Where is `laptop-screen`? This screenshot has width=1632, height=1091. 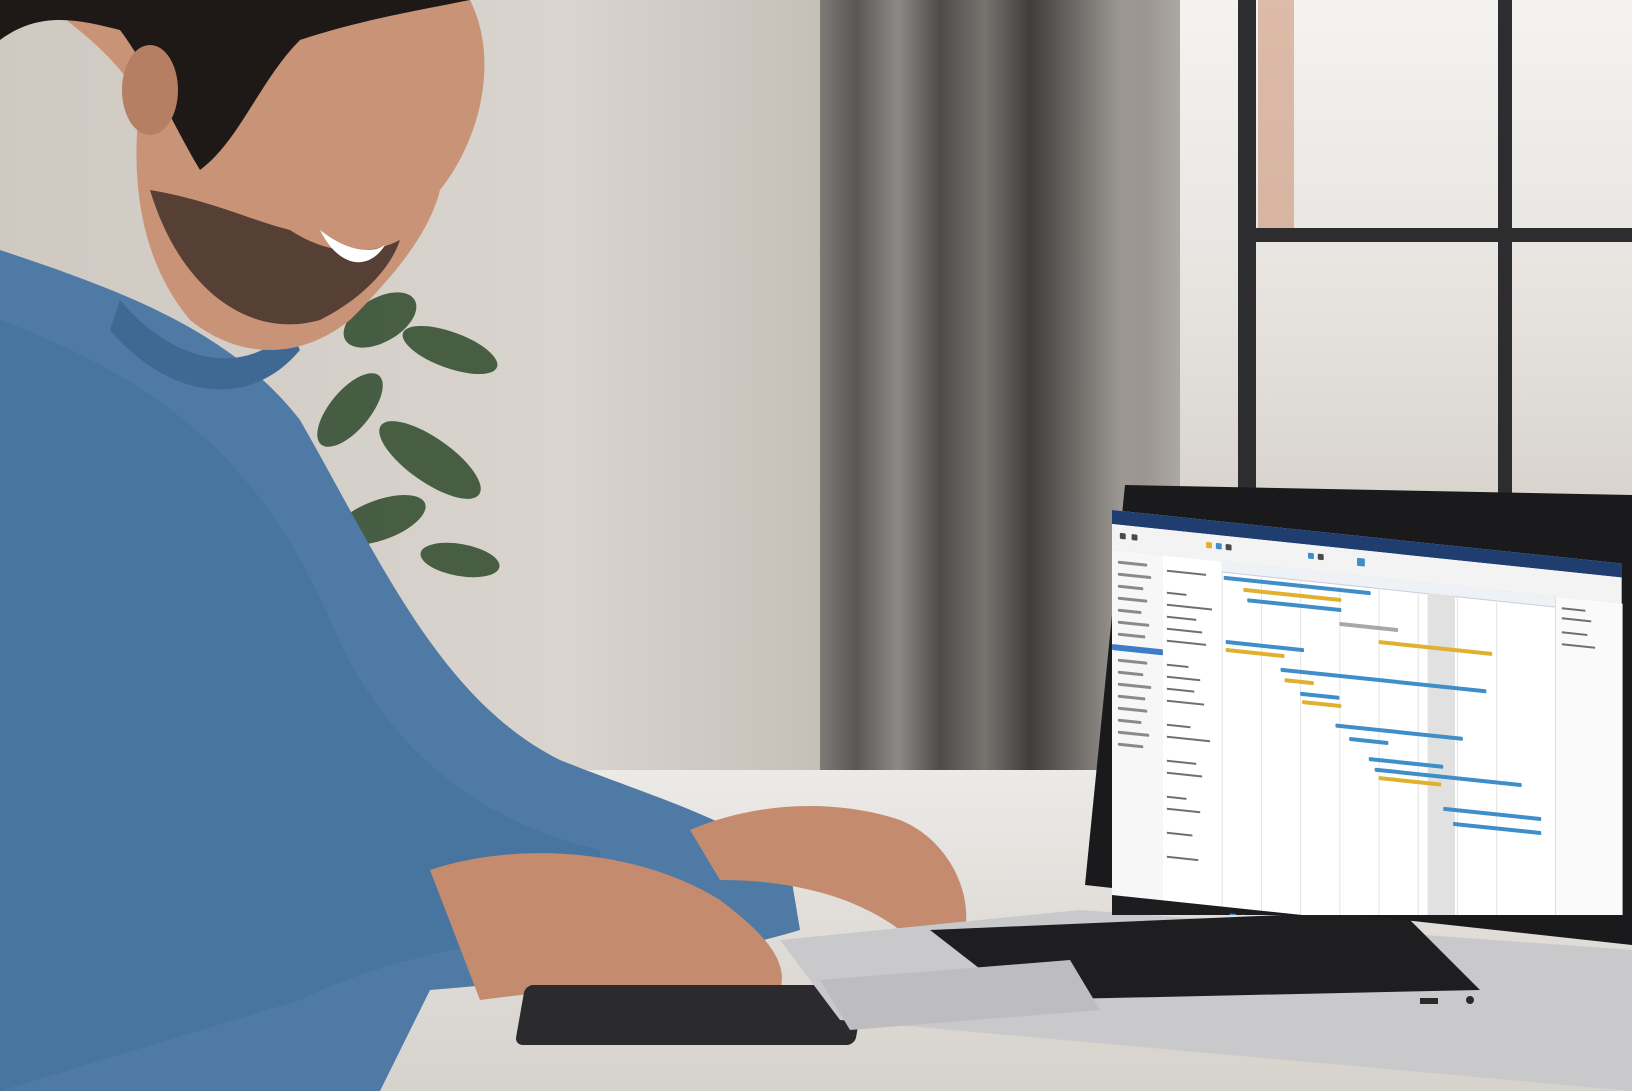
laptop-screen is located at coordinates (1372, 712).